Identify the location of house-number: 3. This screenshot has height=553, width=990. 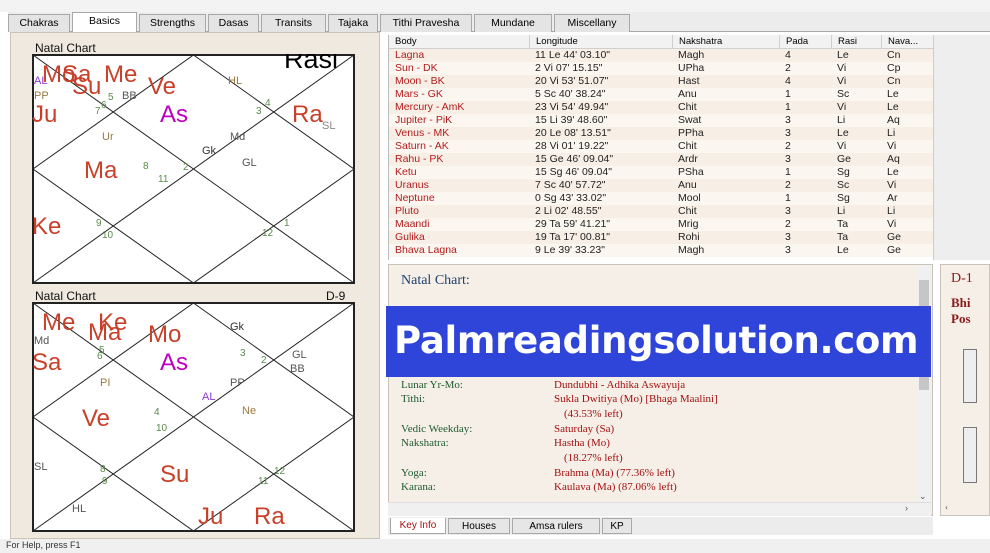
(243, 353).